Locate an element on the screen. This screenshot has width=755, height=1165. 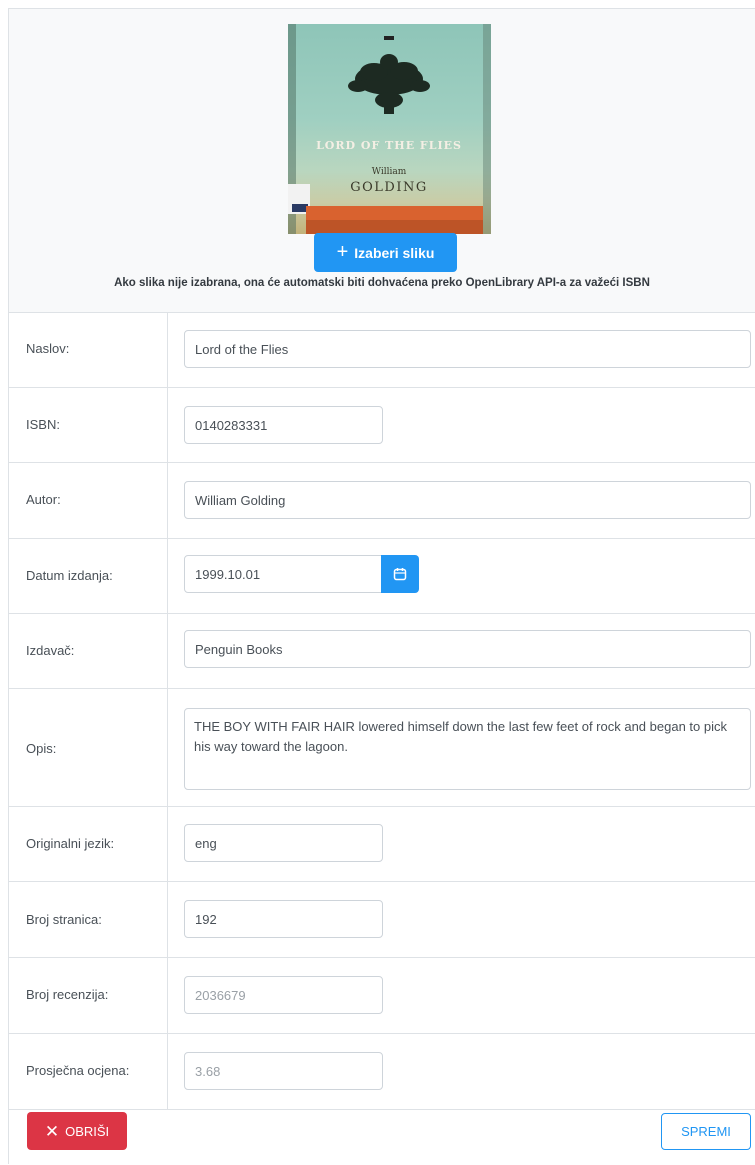
delete-button: ✕ OBRIŠI is located at coordinates (77, 1131).